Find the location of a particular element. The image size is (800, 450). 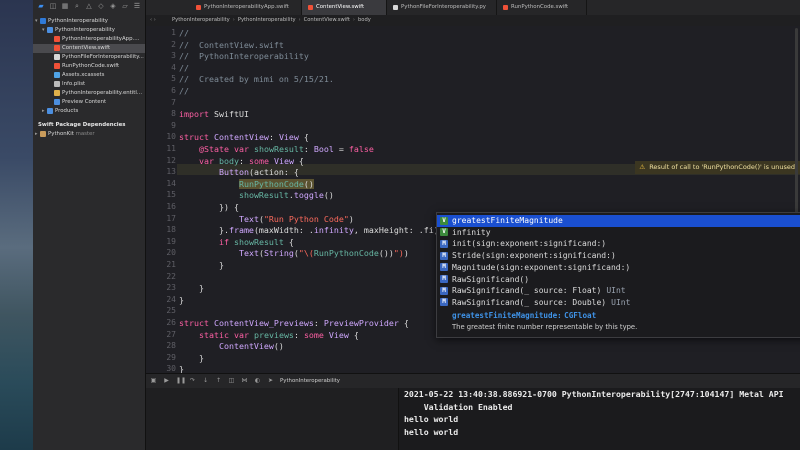

debug-process-name: PythonInteroperability is located at coordinates (310, 381).